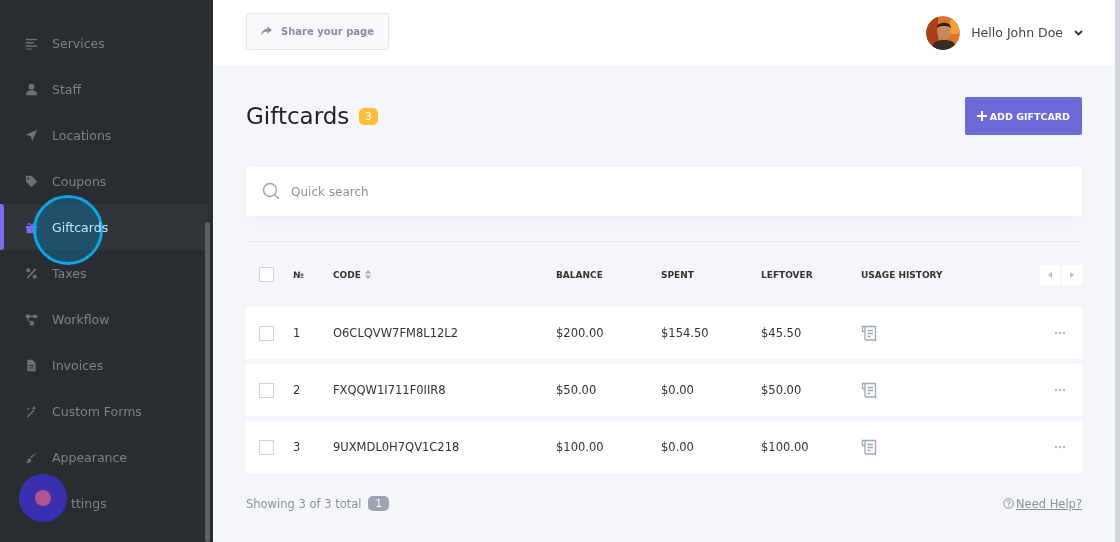 The width and height of the screenshot is (1120, 542). I want to click on scroll-right-button, so click(1072, 274).